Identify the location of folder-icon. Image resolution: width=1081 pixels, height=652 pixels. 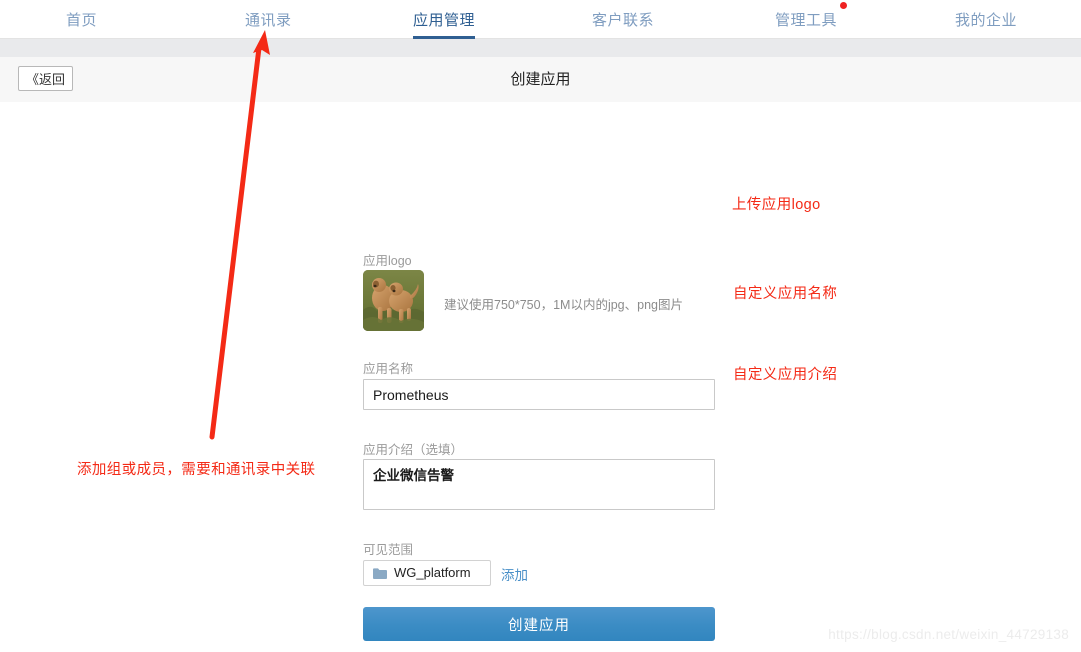
(380, 573).